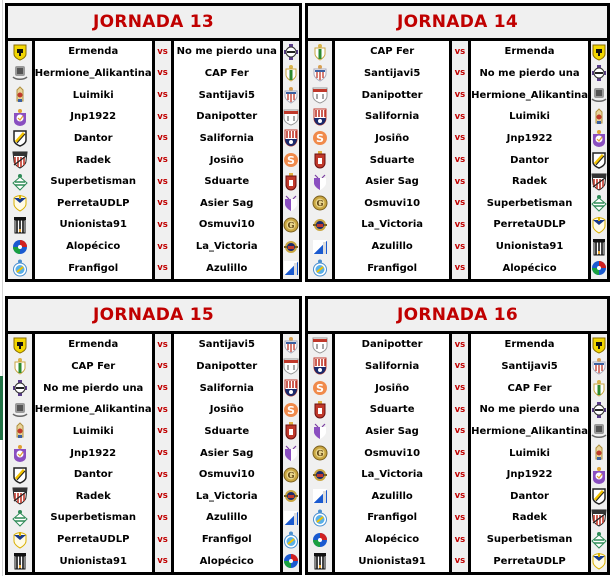 Image resolution: width=612 pixels, height=576 pixels. Describe the element at coordinates (320, 203) in the screenshot. I see `home-crest-cell: G` at that location.